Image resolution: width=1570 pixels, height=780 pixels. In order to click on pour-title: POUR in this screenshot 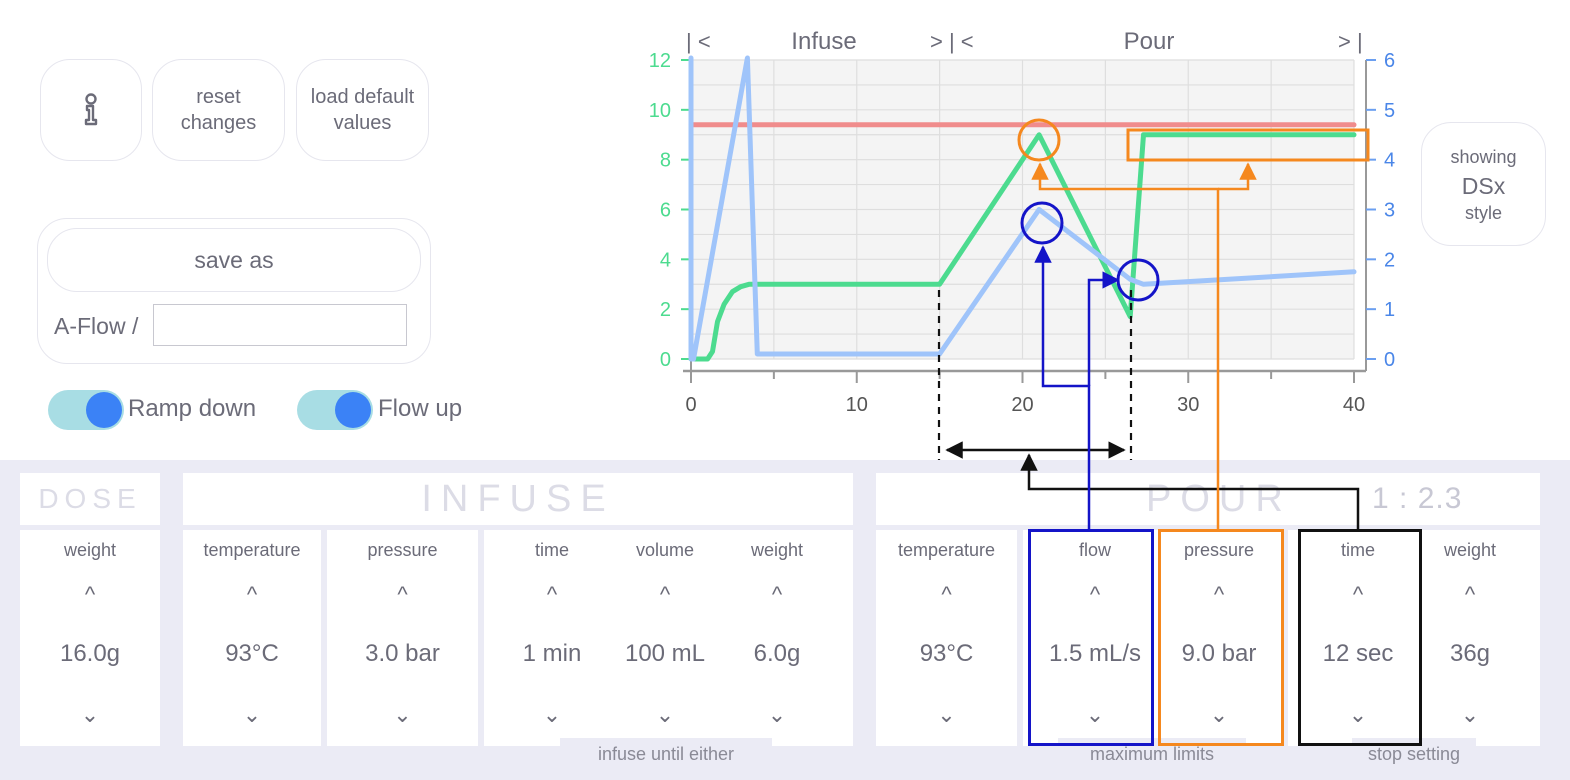, I will do `click(1219, 498)`.